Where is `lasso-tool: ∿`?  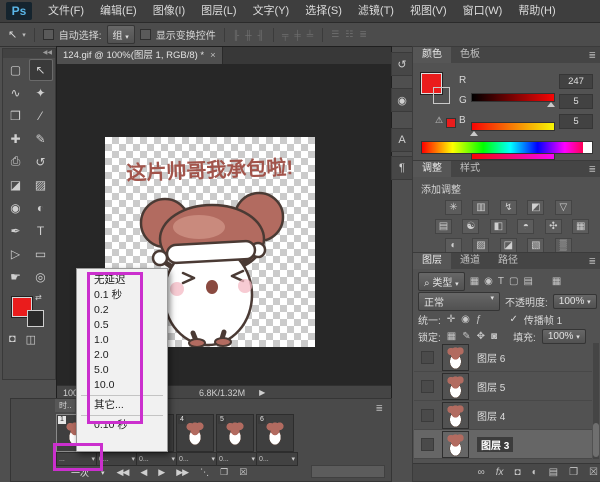
lasso-tool: ∿ is located at coordinates (16, 93).